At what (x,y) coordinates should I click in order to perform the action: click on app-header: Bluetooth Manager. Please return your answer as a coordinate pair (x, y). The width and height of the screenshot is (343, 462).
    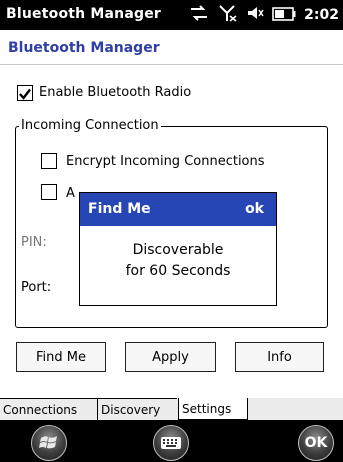
    Looking at the image, I should click on (171, 47).